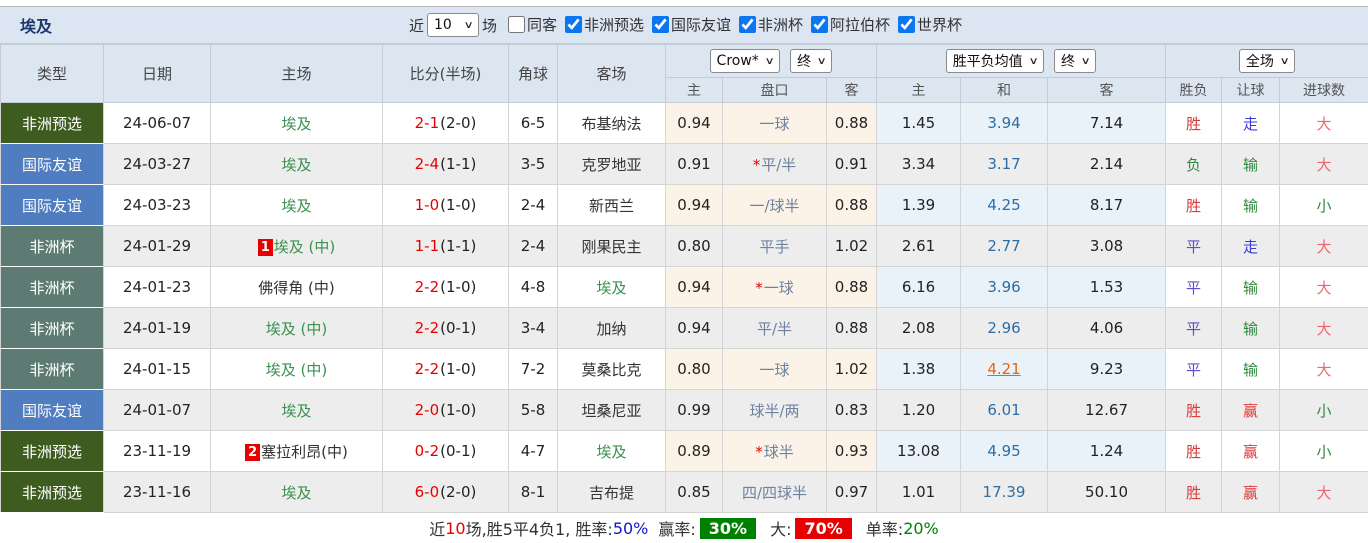  I want to click on home-team-cell: 埃及, so click(297, 205).